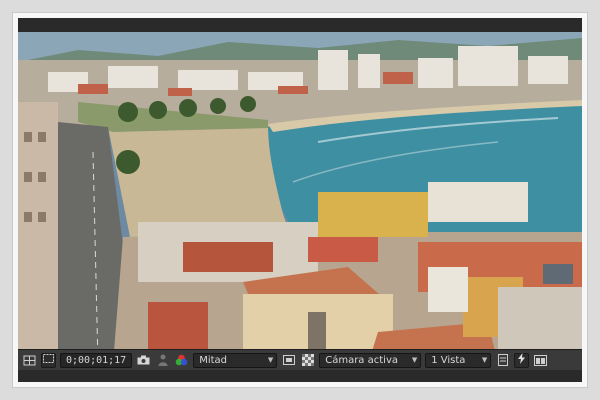  I want to click on transparency-grid-icon, so click(307, 360).